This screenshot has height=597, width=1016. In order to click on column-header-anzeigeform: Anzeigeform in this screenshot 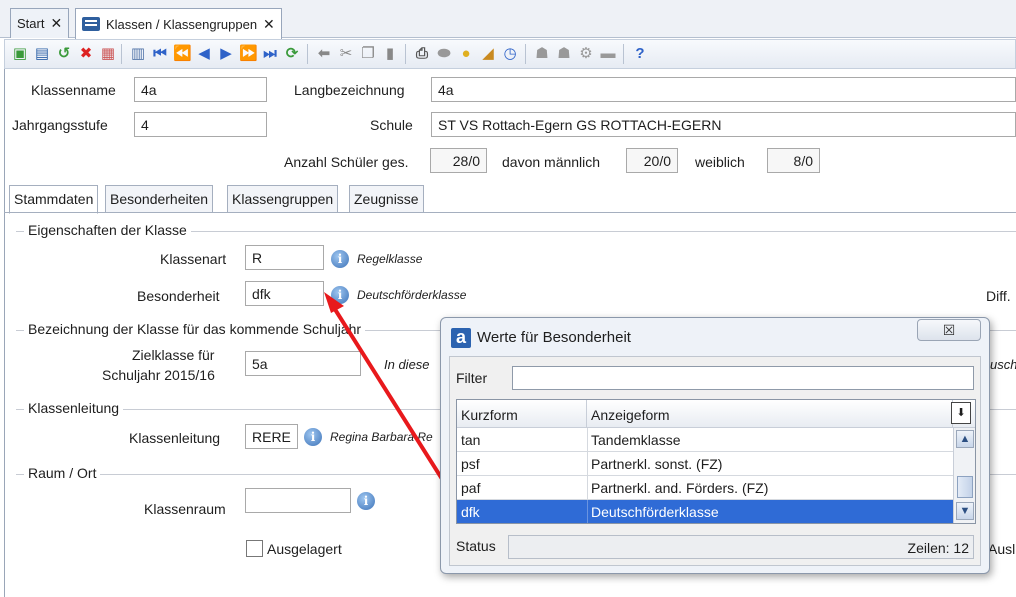, I will do `click(770, 414)`.